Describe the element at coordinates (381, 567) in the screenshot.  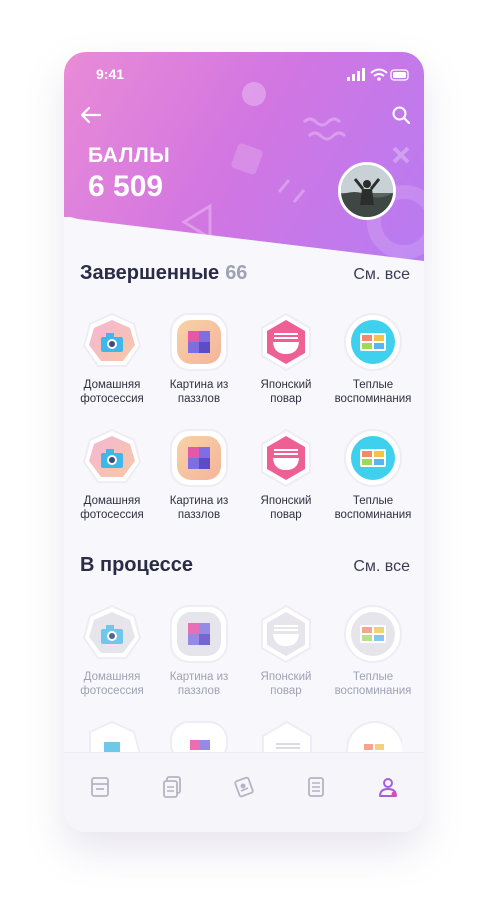
I see `in-progress-see-all-link: См. все` at that location.